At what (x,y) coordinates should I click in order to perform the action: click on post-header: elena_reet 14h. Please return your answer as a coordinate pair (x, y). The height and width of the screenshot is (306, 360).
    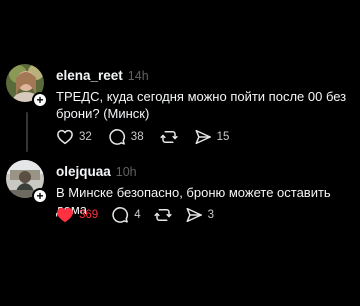
    Looking at the image, I should click on (102, 75).